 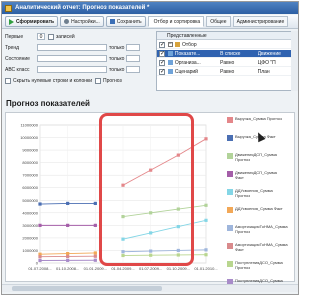 I want to click on abc-field, so click(x=72, y=69).